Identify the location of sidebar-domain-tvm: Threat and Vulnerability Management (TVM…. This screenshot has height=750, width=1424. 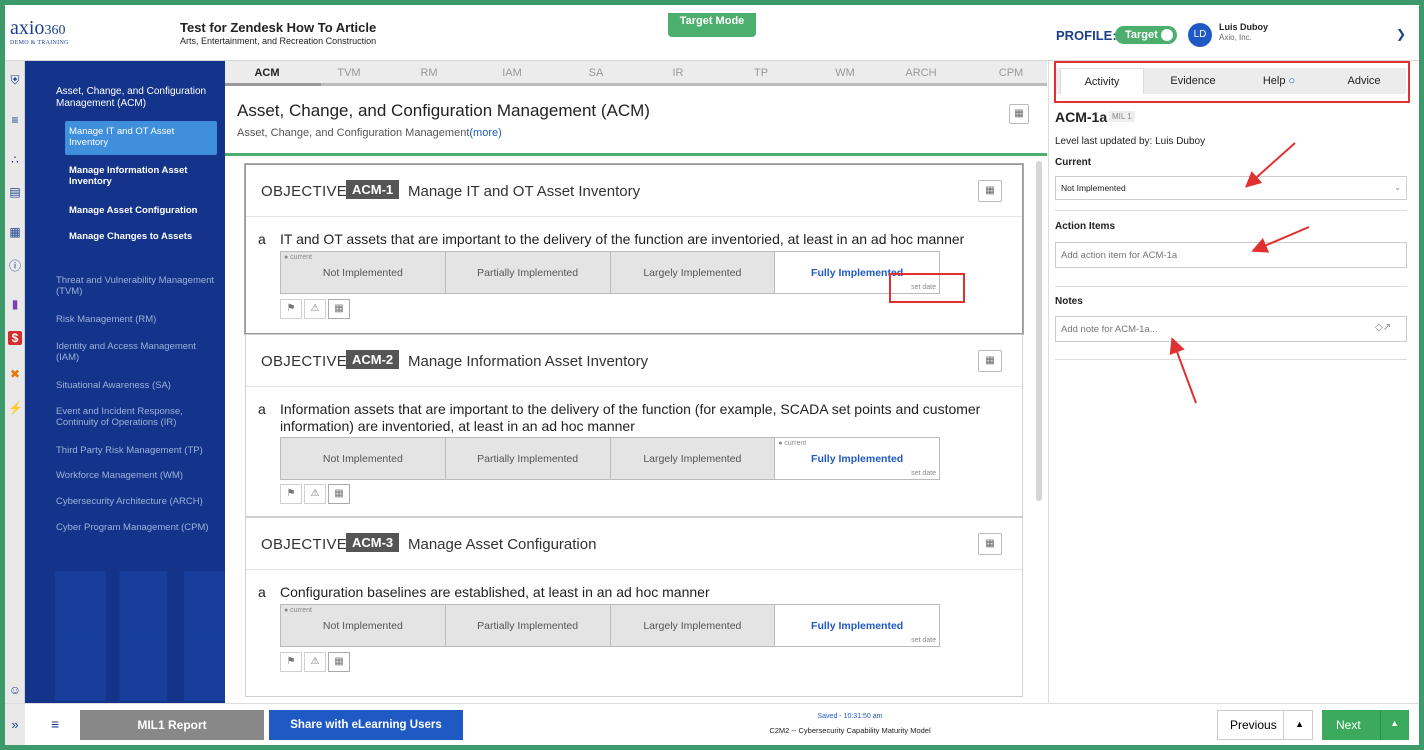
(138, 286).